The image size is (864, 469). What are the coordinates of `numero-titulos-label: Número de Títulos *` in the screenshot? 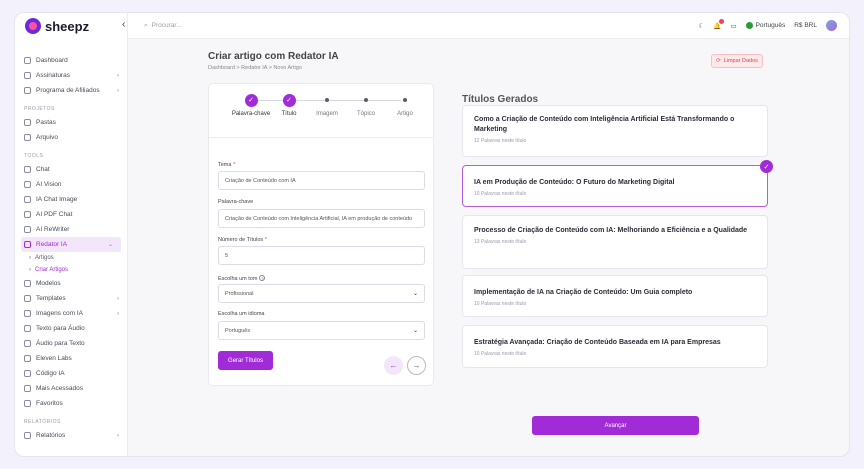 It's located at (242, 240).